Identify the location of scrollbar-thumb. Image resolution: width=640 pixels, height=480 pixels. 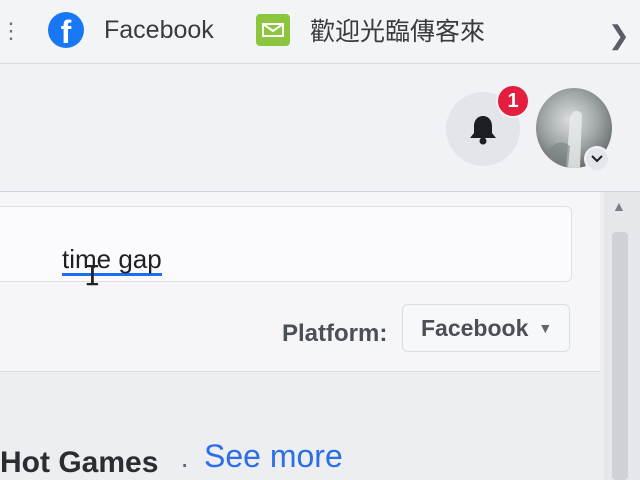
(620, 356).